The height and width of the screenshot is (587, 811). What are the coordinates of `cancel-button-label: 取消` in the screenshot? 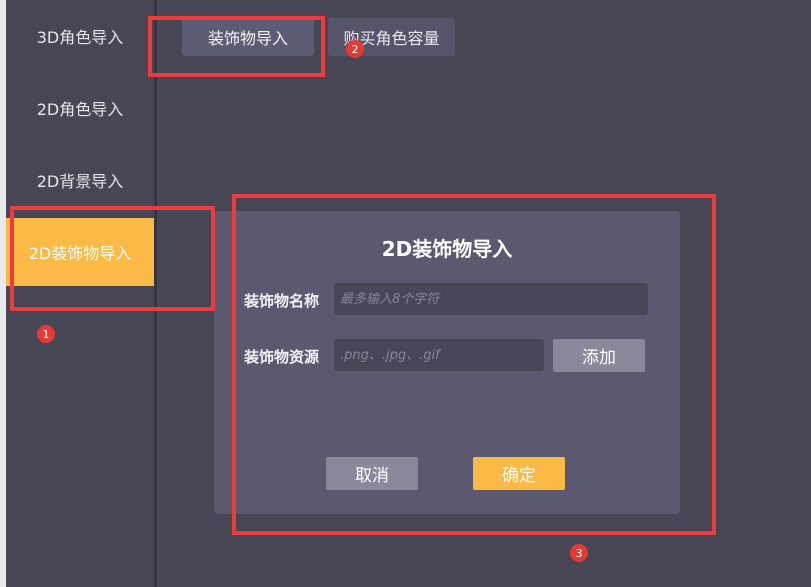 It's located at (372, 476).